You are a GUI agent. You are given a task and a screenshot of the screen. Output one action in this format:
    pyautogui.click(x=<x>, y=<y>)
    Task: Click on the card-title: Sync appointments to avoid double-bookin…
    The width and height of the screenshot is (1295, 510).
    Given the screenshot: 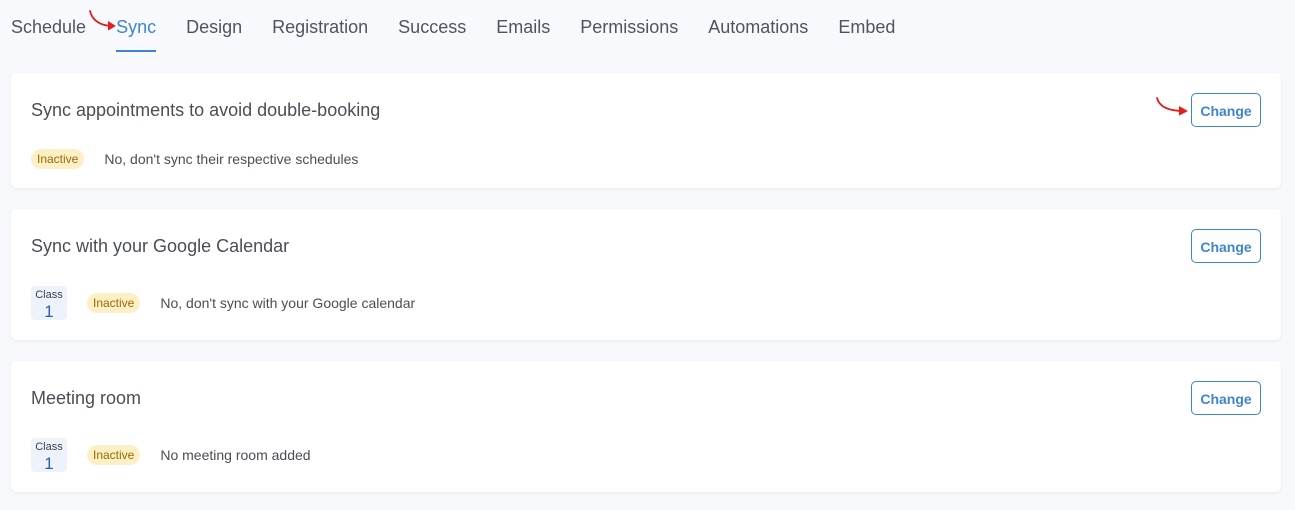 What is the action you would take?
    pyautogui.click(x=206, y=110)
    